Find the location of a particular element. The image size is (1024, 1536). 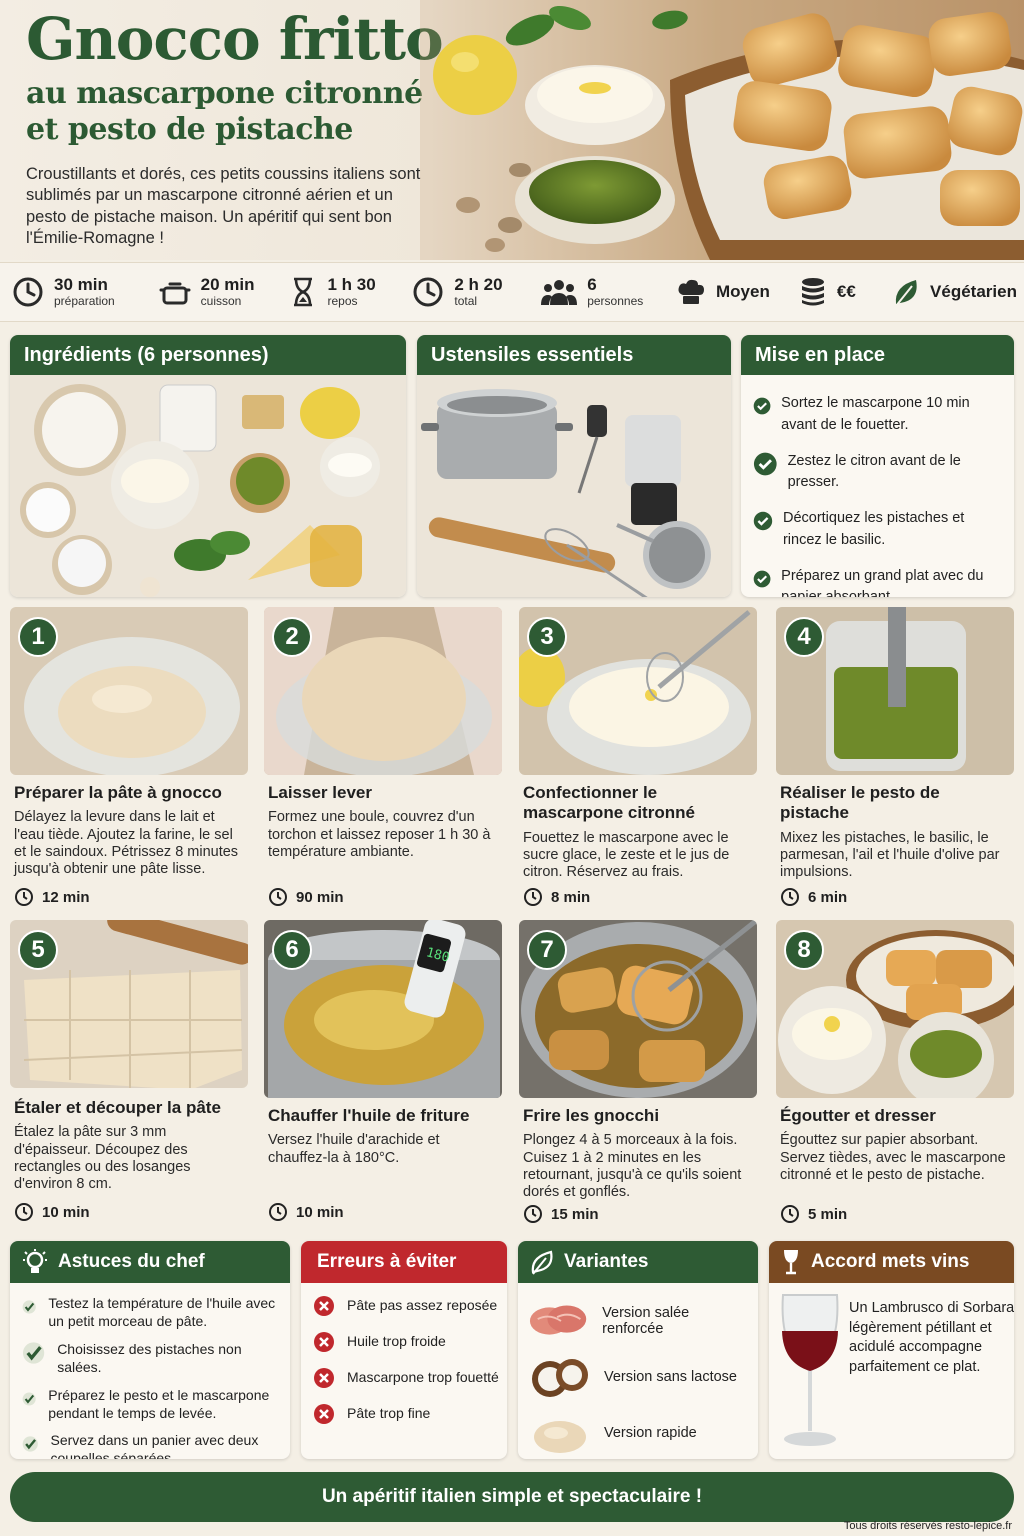

step-time: 12 min is located at coordinates (52, 897).